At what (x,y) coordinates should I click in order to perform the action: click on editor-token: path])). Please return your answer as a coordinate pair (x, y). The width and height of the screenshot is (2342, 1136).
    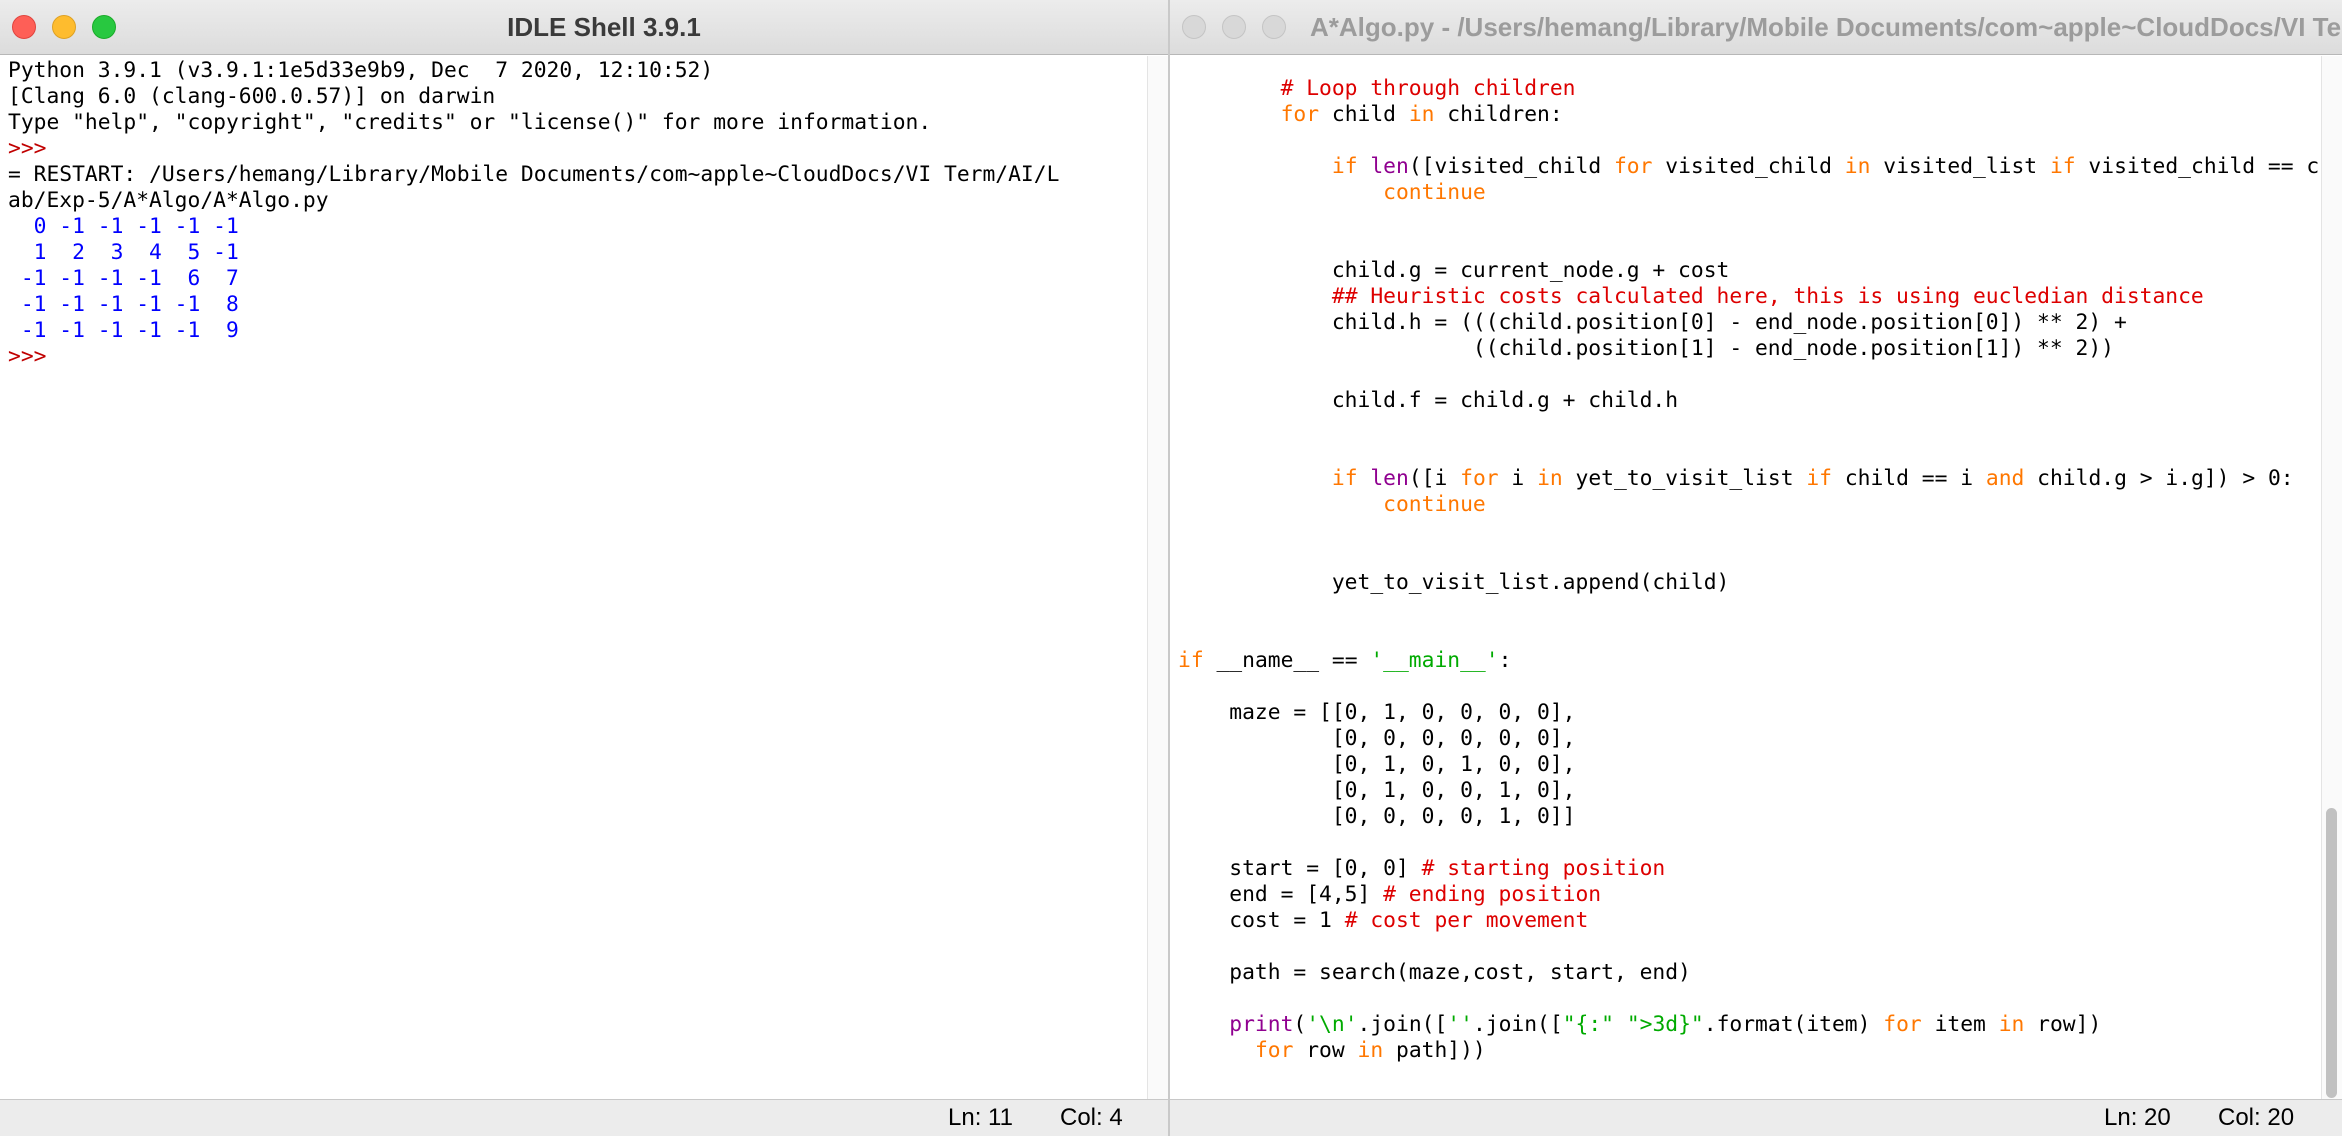
    Looking at the image, I should click on (1434, 1050).